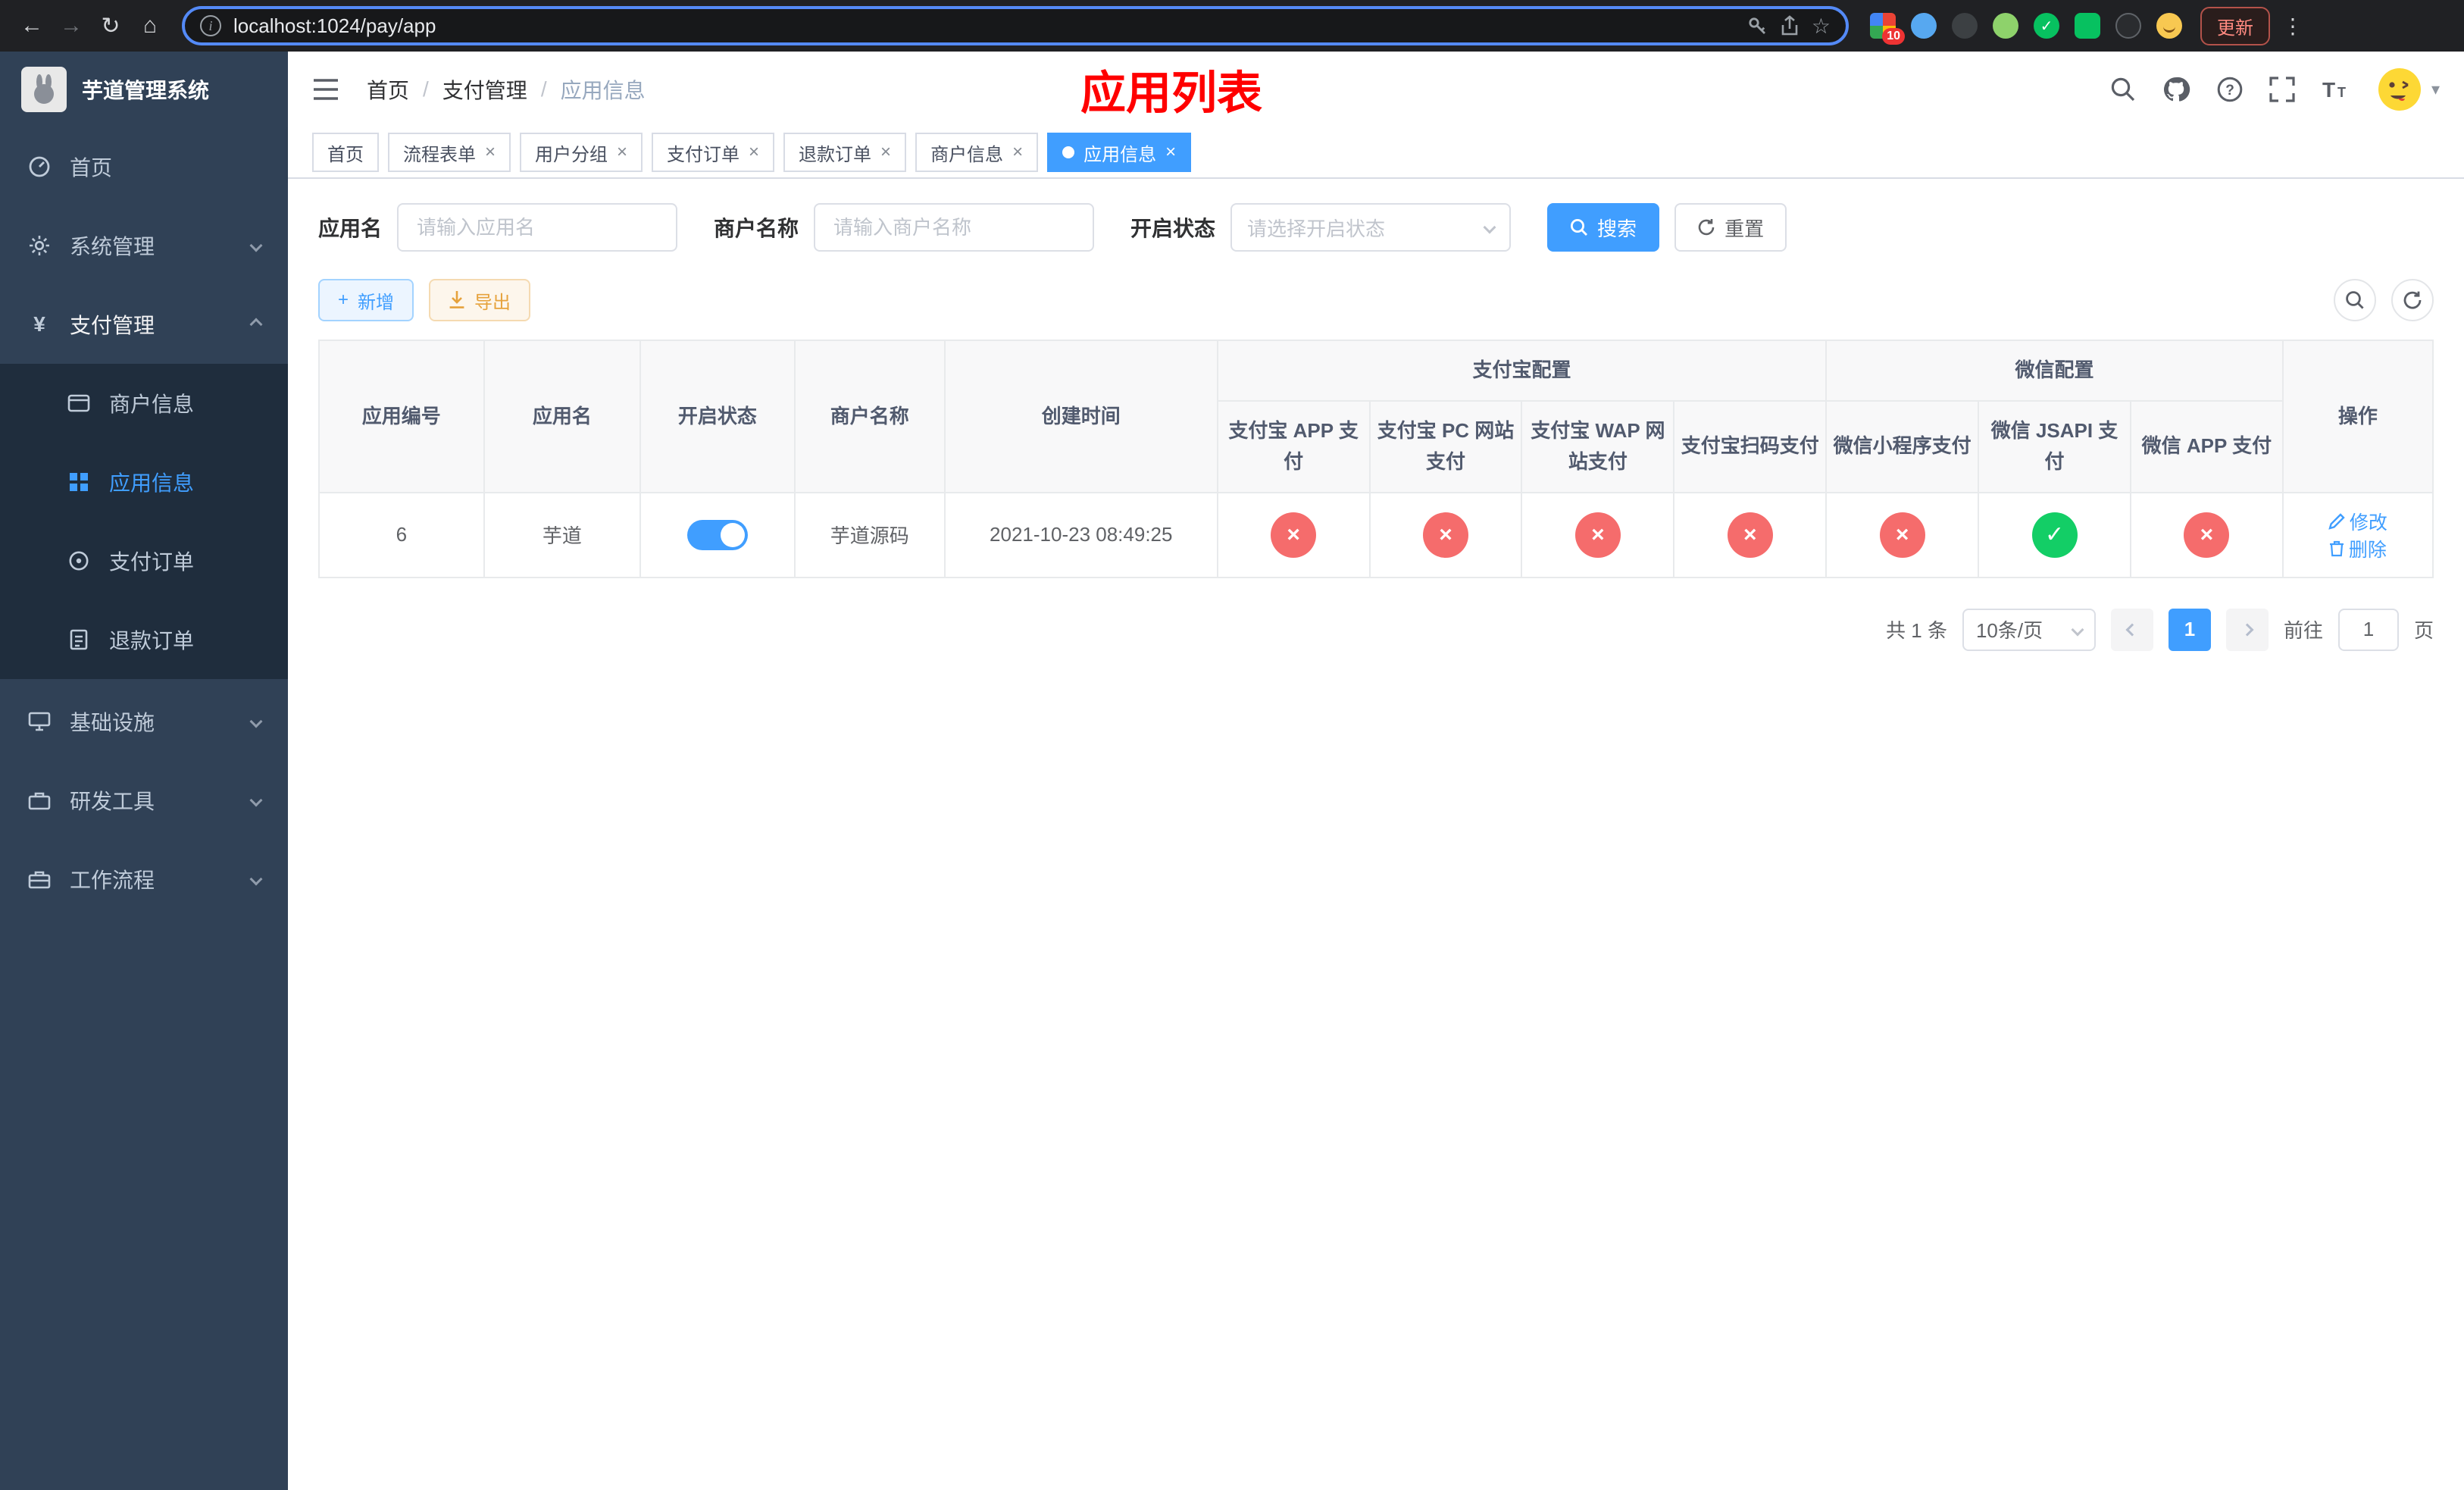  Describe the element at coordinates (2247, 629) in the screenshot. I see `next-page-button` at that location.